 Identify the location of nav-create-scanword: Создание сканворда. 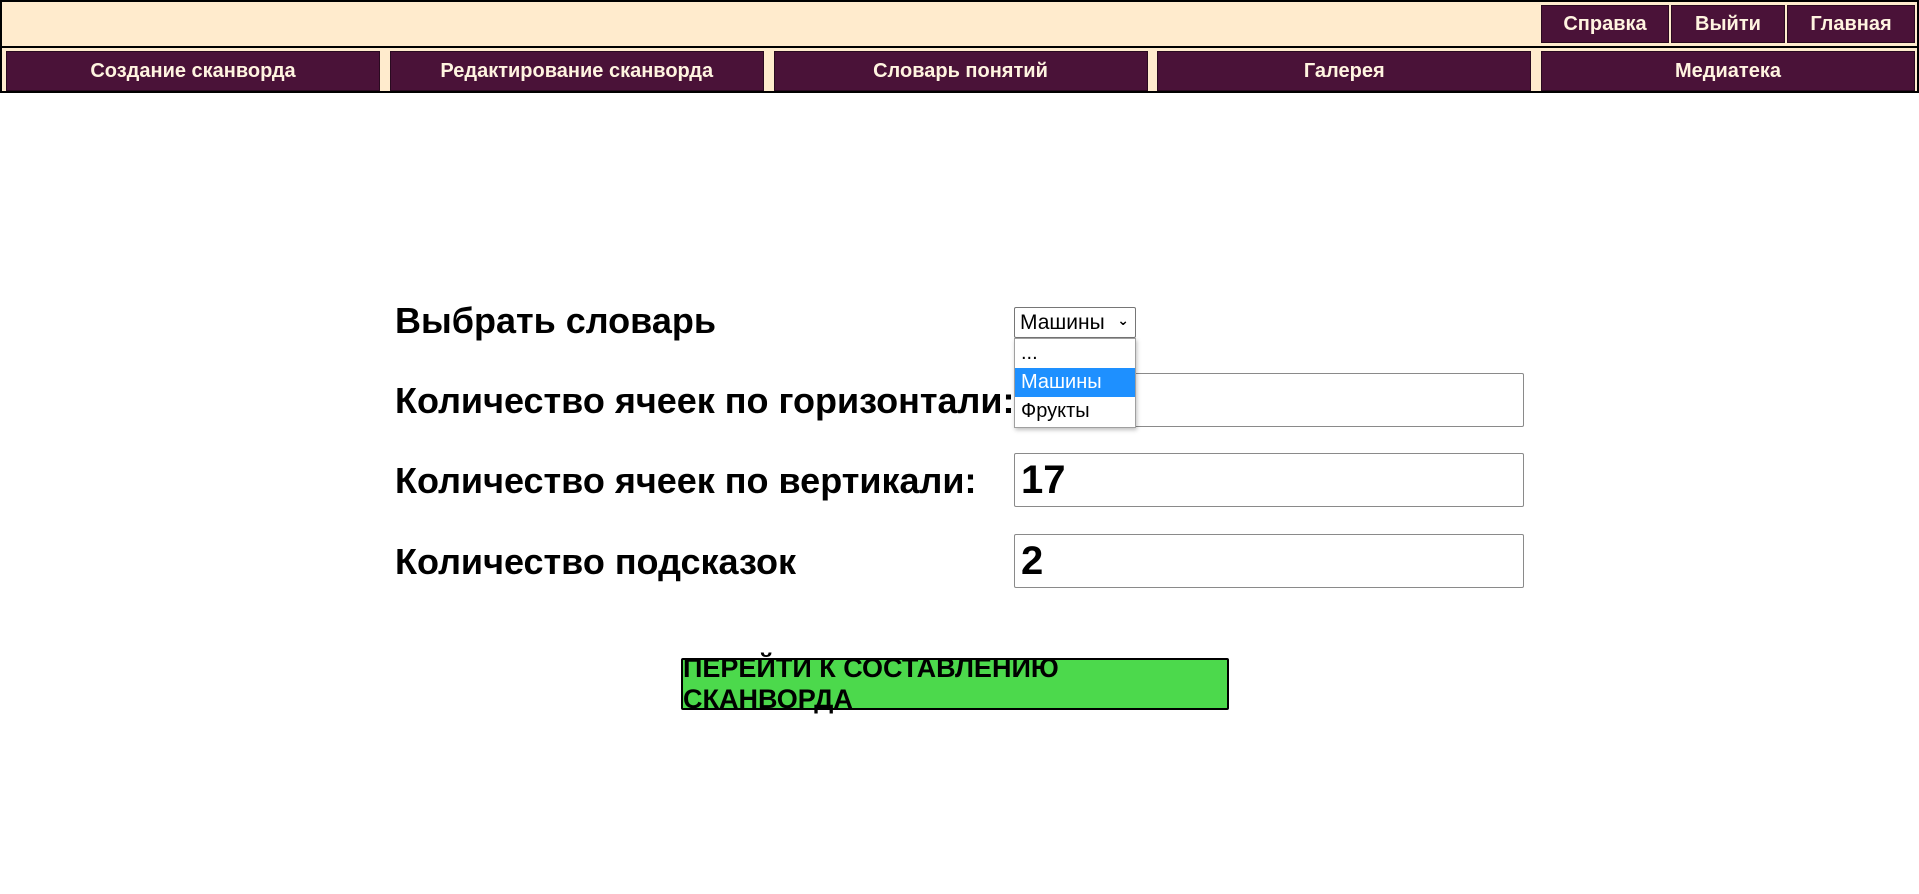
(193, 71).